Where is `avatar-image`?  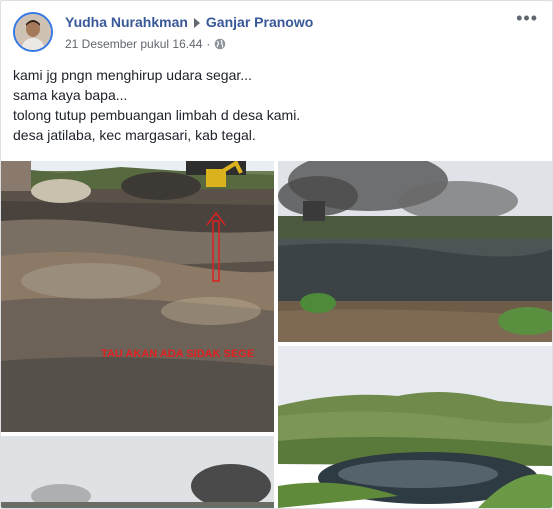 avatar-image is located at coordinates (33, 32).